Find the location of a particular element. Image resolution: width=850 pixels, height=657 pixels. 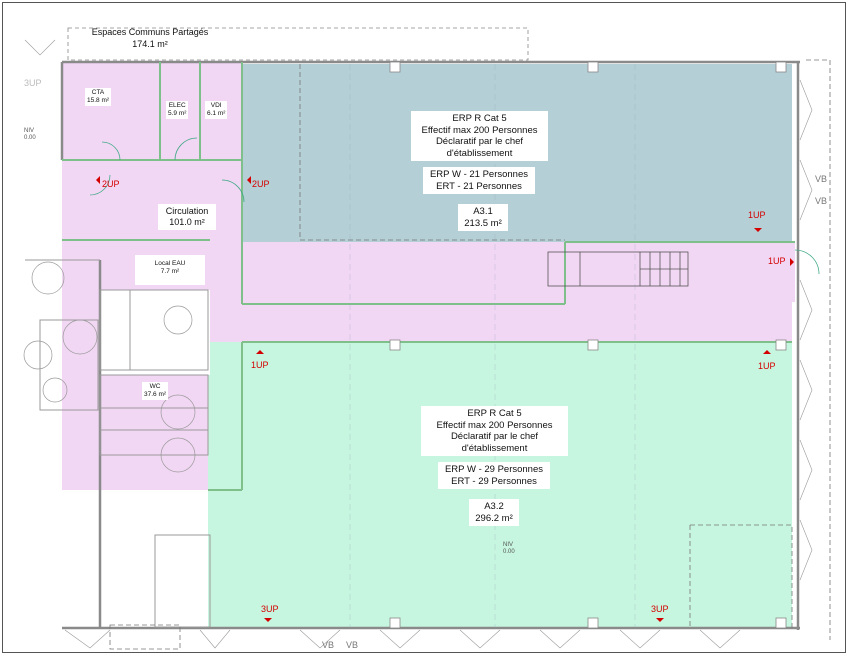

a32-area: 296.2 m² is located at coordinates (494, 518).